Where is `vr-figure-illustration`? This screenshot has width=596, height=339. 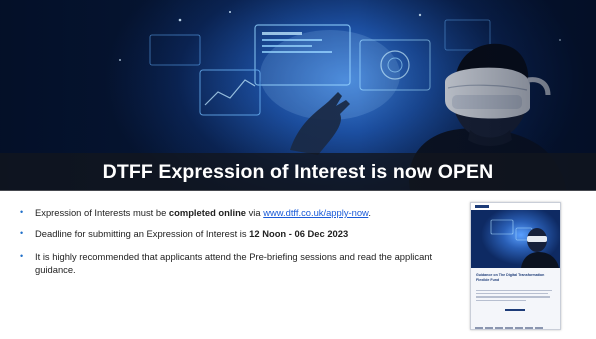 vr-figure-illustration is located at coordinates (524, 243).